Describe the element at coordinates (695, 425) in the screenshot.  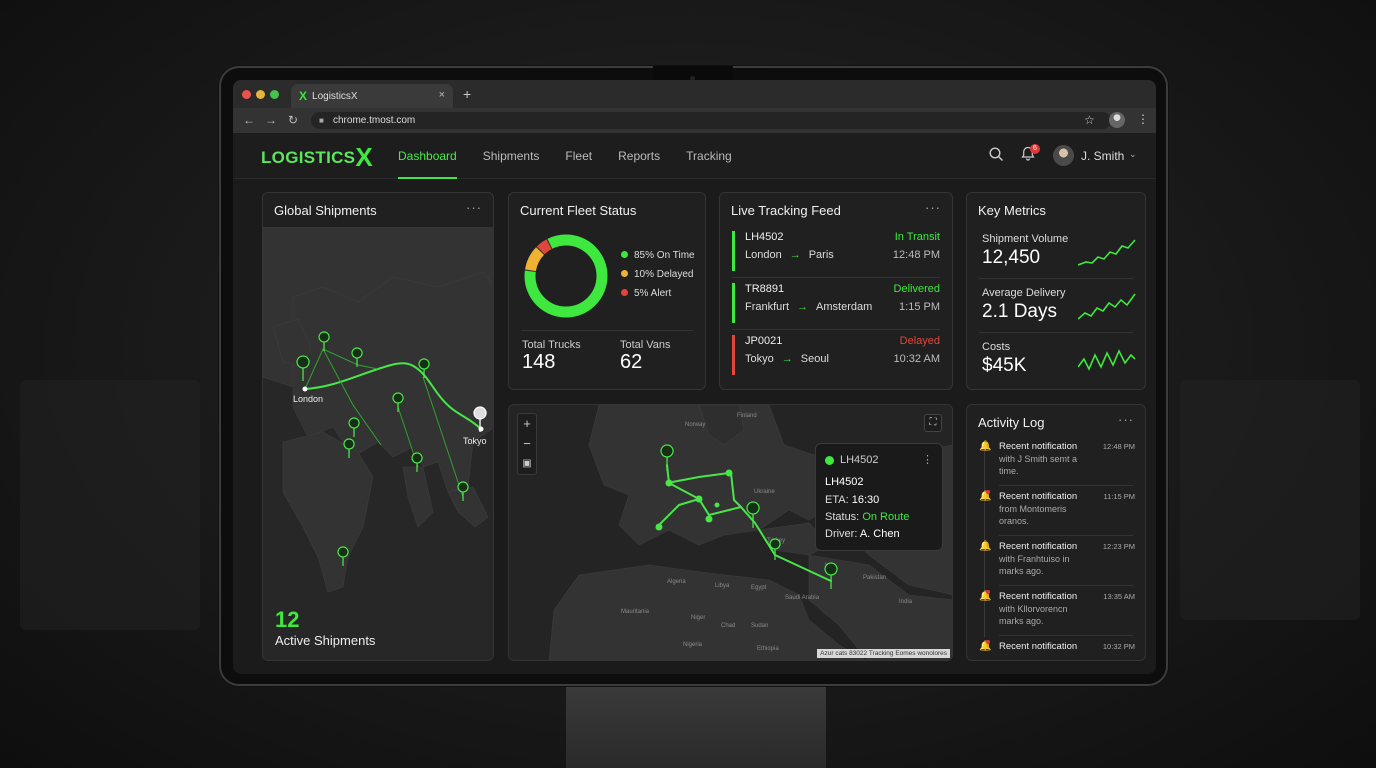
I see `svg-text: Norway` at that location.